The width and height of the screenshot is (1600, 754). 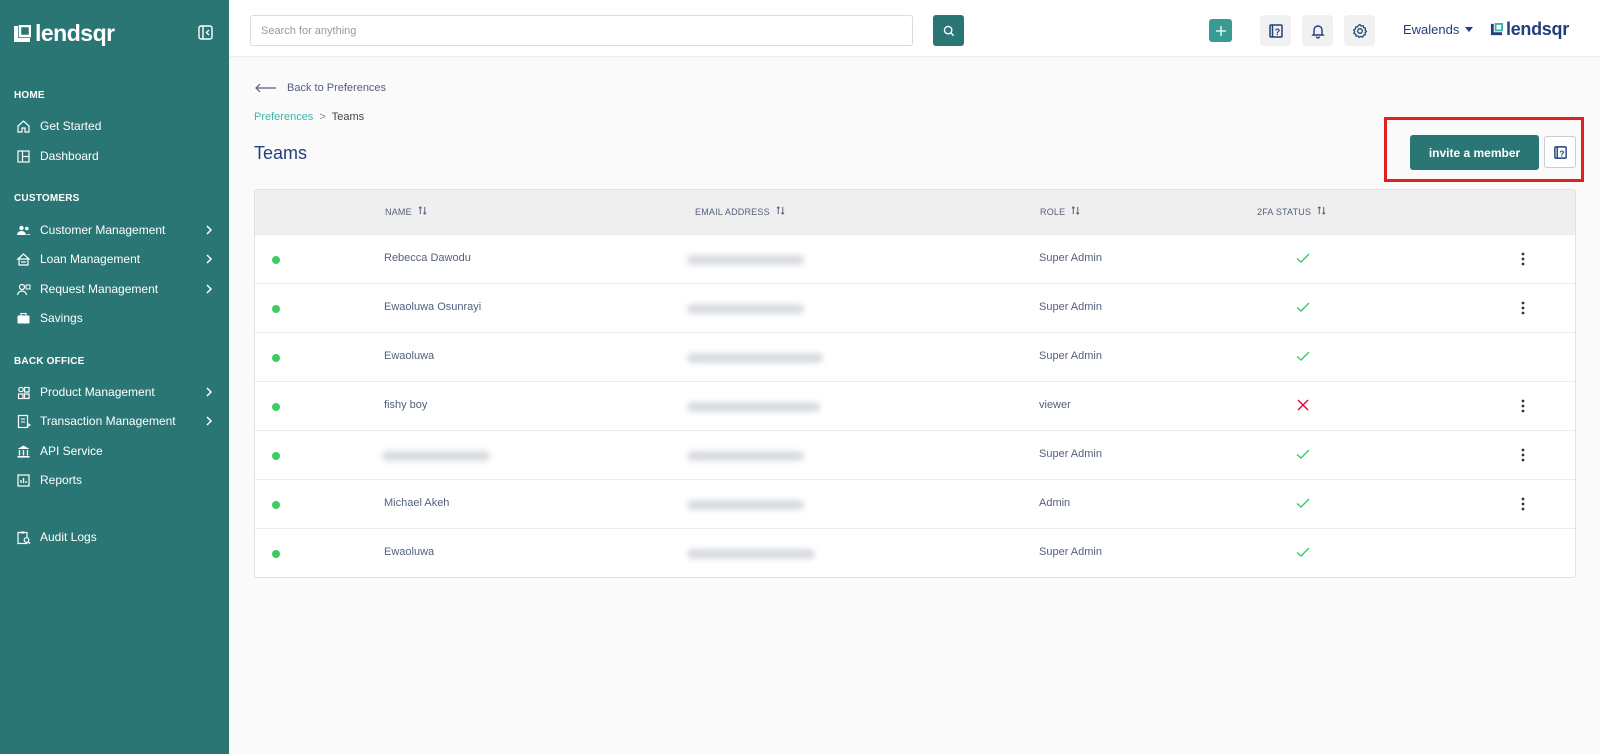 I want to click on header-name: NAME, so click(x=406, y=211).